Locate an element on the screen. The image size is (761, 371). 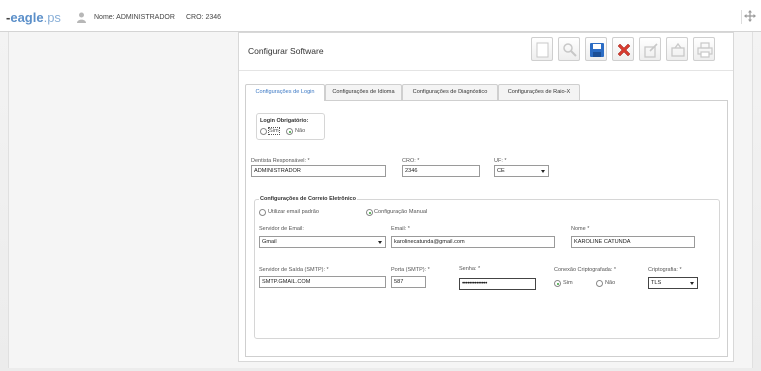
crypto-nao-radio is located at coordinates (599, 283).